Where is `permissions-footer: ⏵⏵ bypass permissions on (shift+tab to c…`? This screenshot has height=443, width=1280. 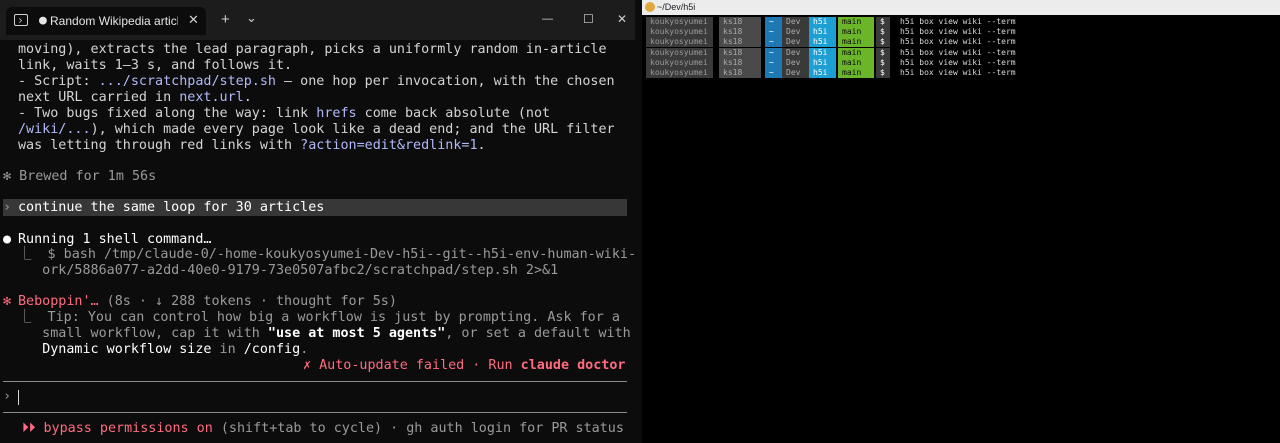 permissions-footer: ⏵⏵ bypass permissions on (shift+tab to c… is located at coordinates (323, 428).